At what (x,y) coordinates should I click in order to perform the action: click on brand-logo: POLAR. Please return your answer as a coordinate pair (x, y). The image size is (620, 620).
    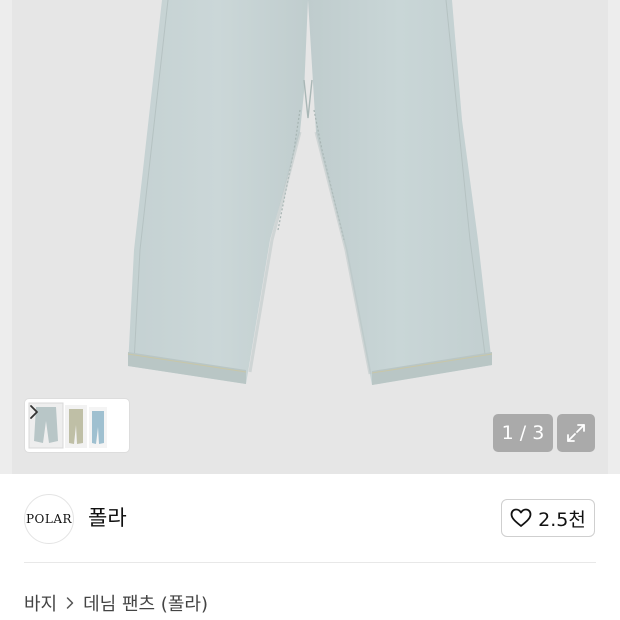
    Looking at the image, I should click on (49, 519).